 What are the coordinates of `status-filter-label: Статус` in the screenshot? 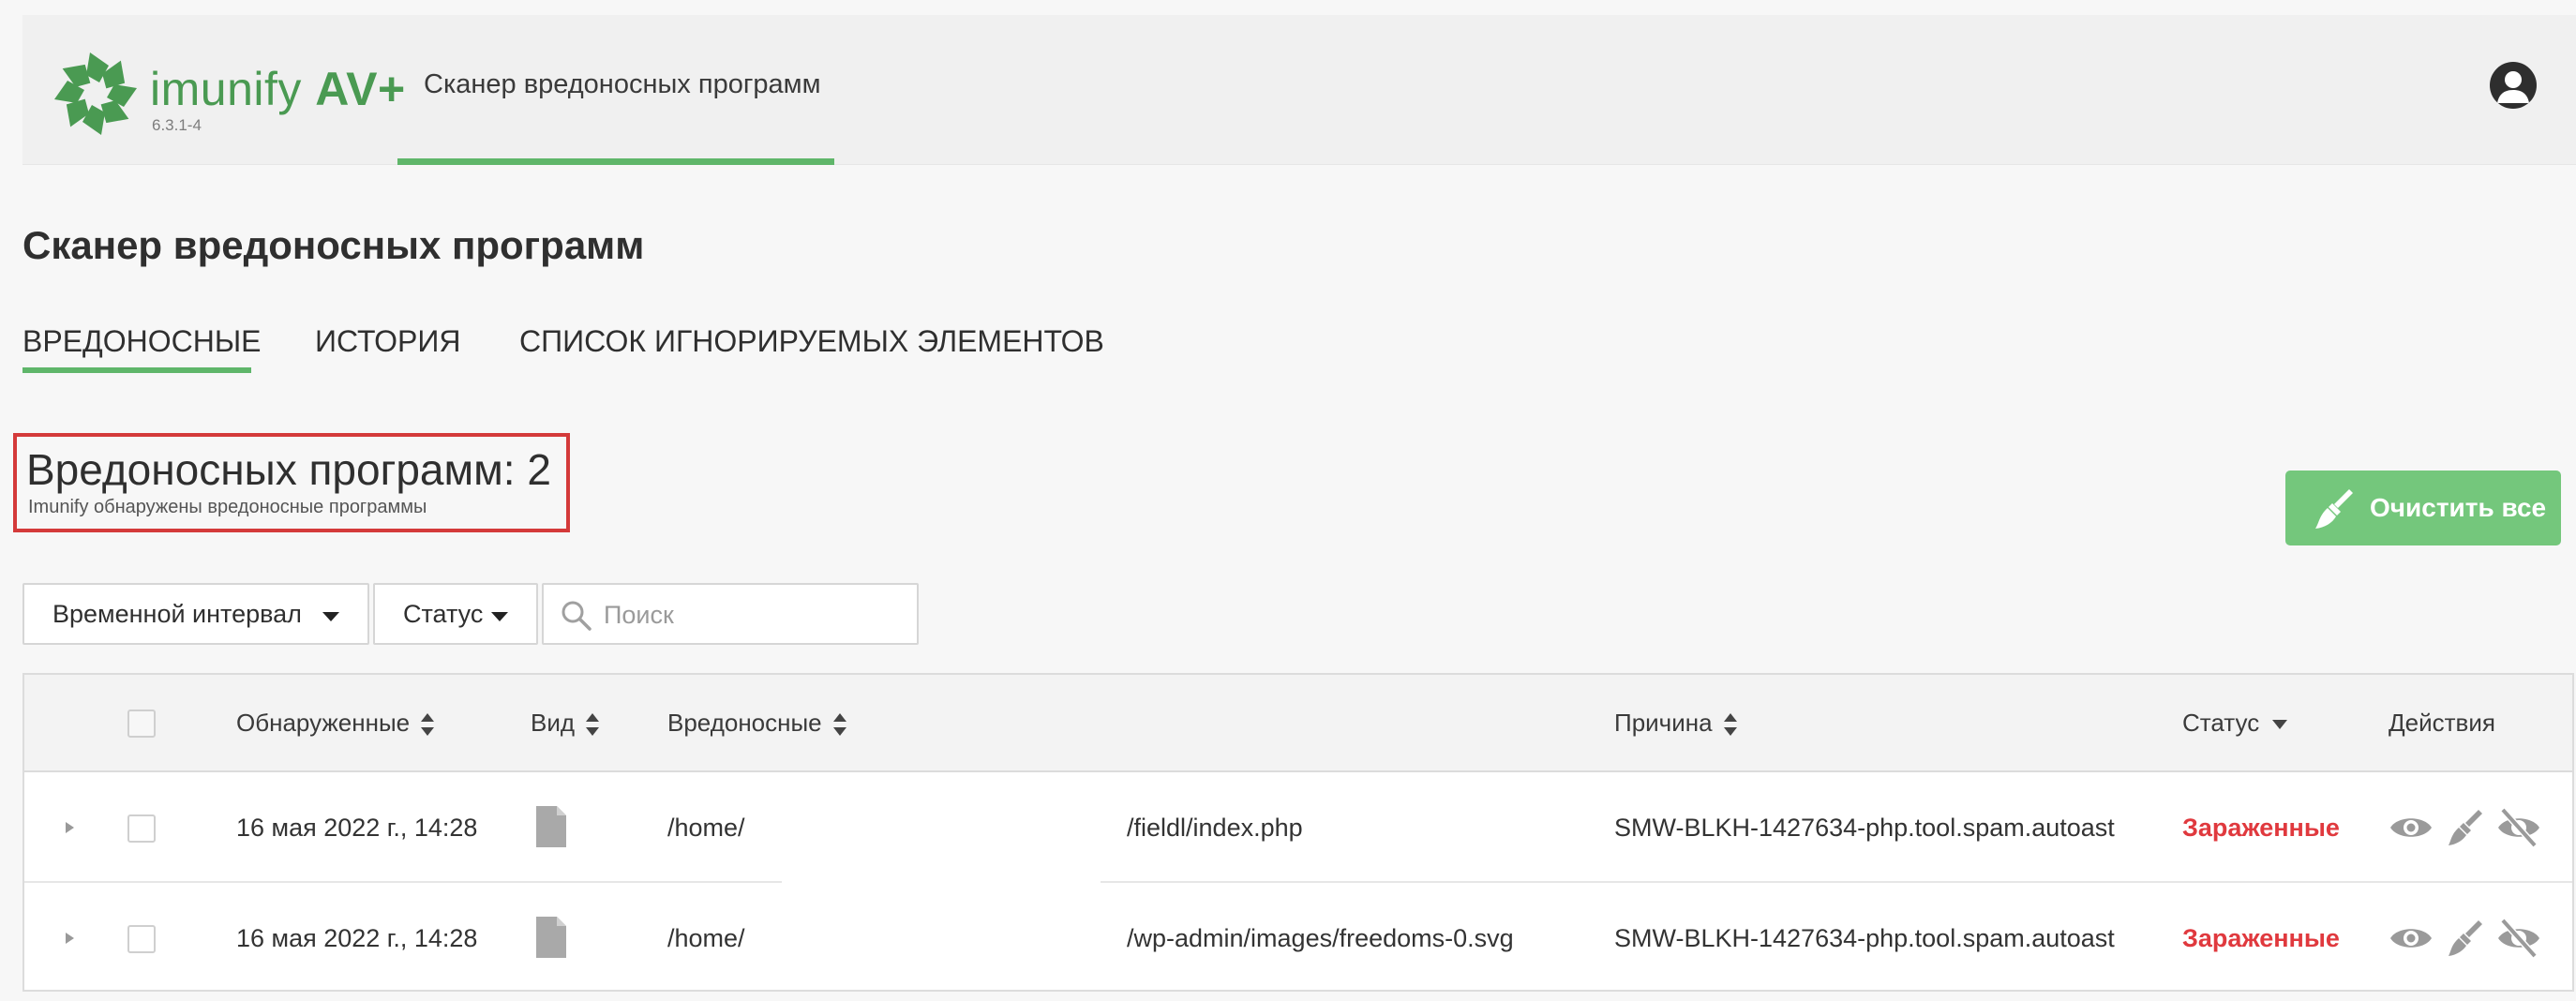 It's located at (444, 614).